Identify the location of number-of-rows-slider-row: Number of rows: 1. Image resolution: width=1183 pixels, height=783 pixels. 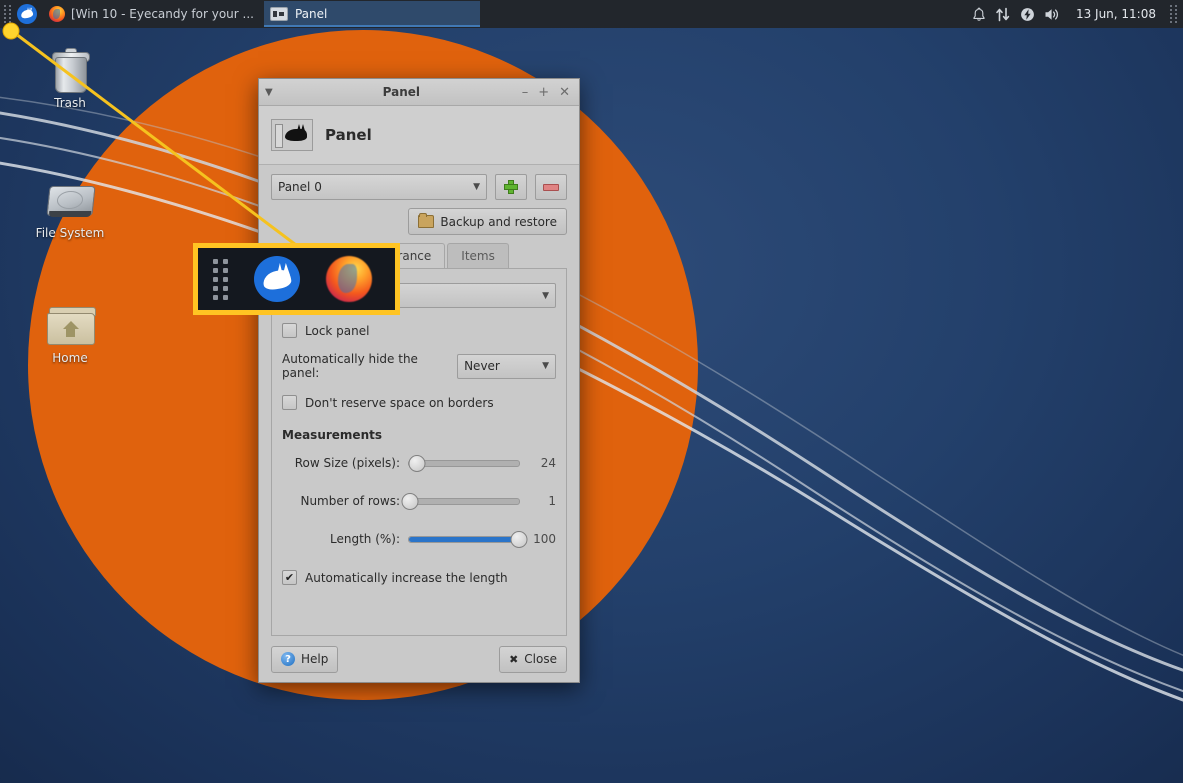
(419, 501).